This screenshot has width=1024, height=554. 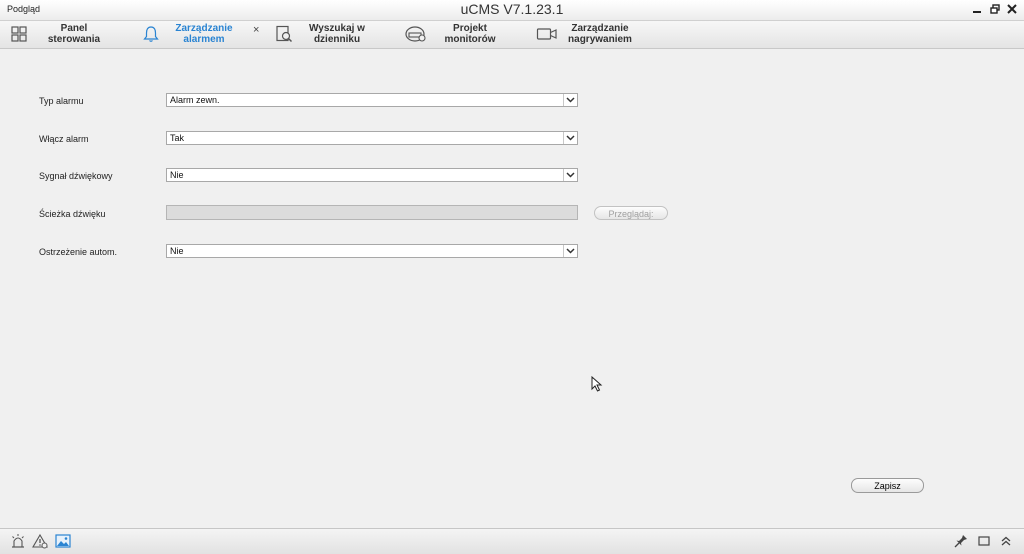 I want to click on alarm-light-icon, so click(x=18, y=541).